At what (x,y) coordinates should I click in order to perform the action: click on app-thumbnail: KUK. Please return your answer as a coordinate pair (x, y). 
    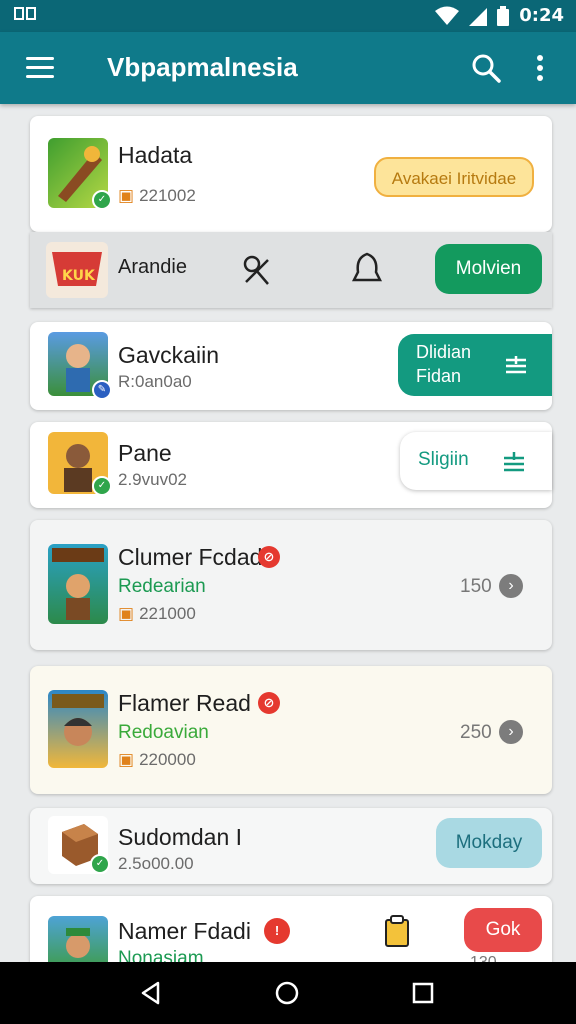
    Looking at the image, I should click on (77, 270).